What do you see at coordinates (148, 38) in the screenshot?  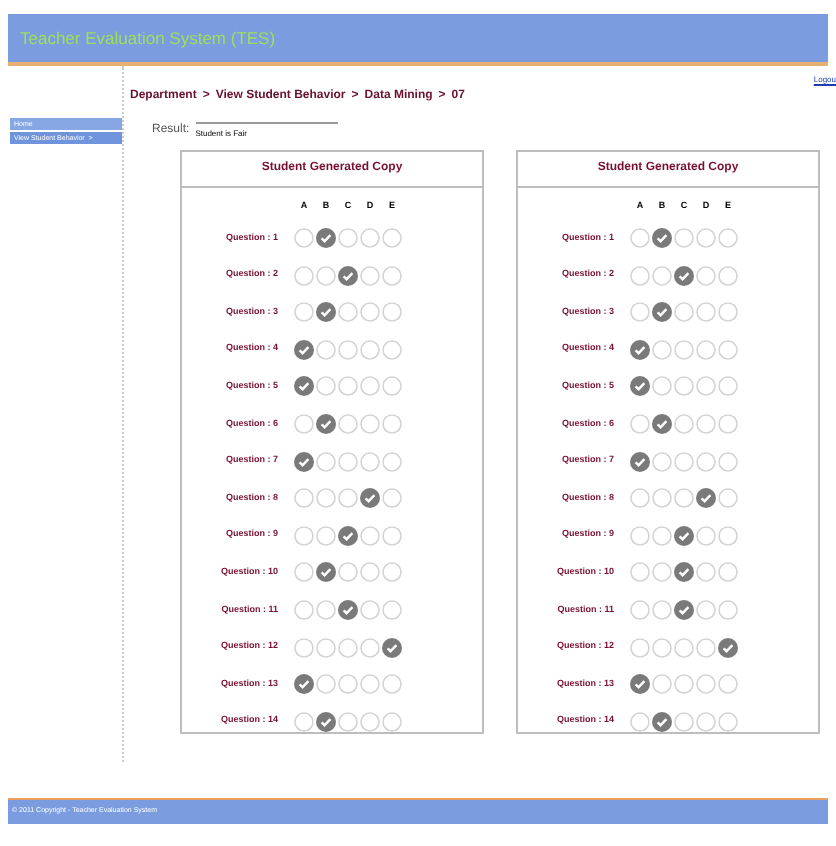 I see `app-title: Teacher Evaluation System (TES)` at bounding box center [148, 38].